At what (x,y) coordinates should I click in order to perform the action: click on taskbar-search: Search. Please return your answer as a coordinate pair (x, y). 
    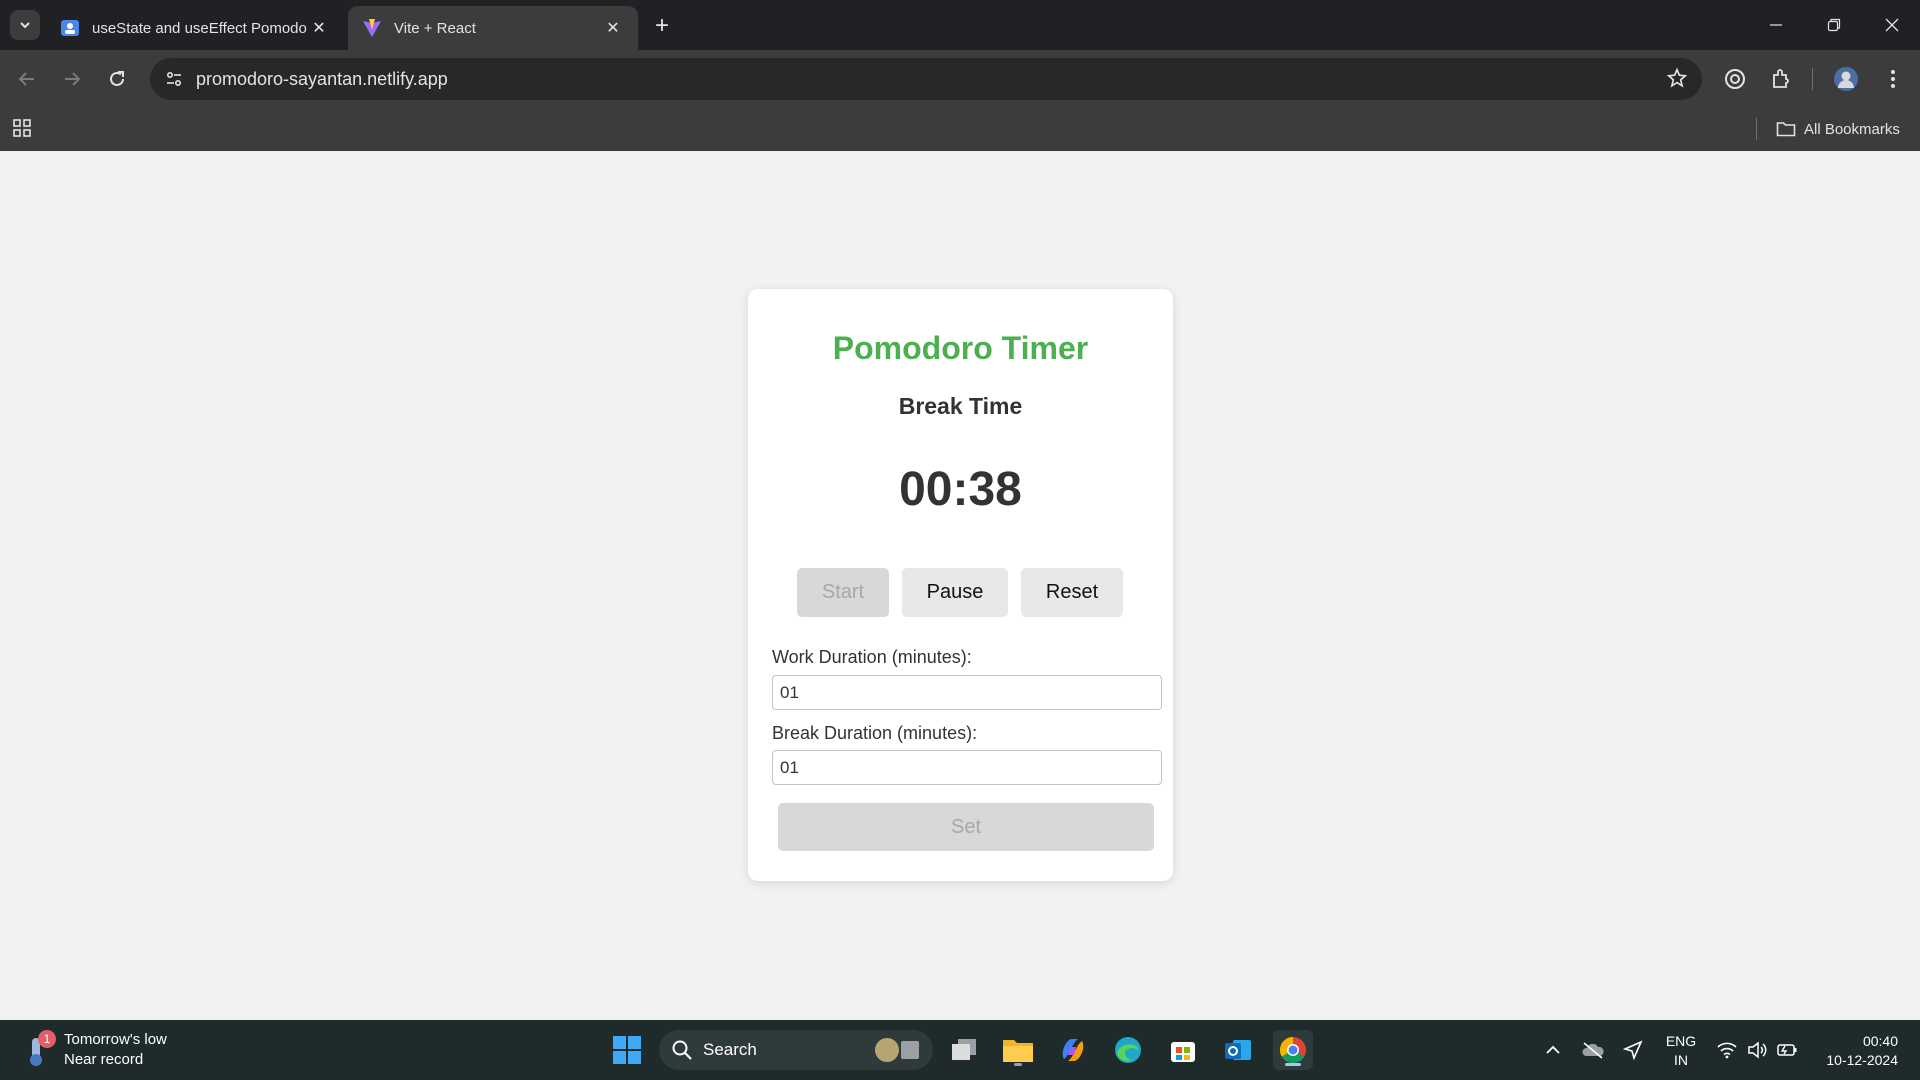
    Looking at the image, I should click on (796, 1050).